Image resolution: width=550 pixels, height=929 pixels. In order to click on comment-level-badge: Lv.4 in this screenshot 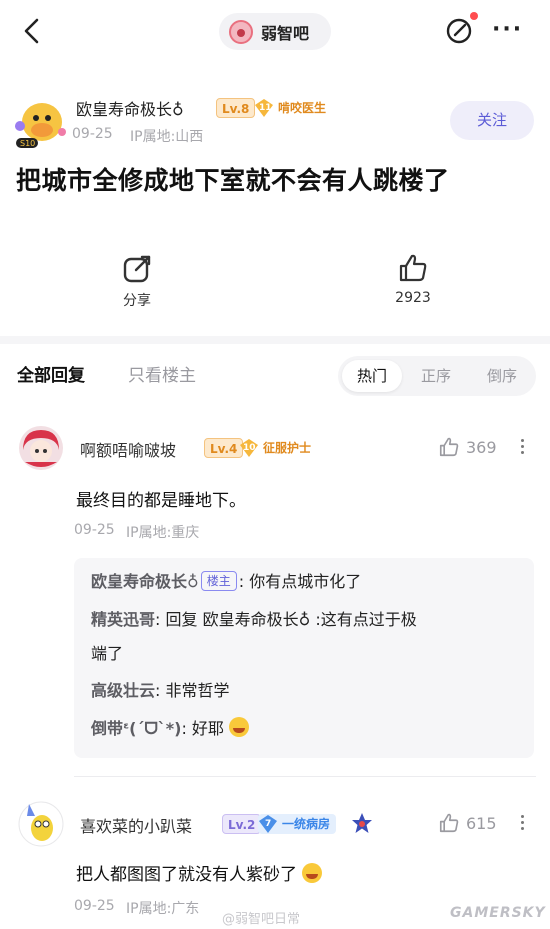, I will do `click(224, 448)`.